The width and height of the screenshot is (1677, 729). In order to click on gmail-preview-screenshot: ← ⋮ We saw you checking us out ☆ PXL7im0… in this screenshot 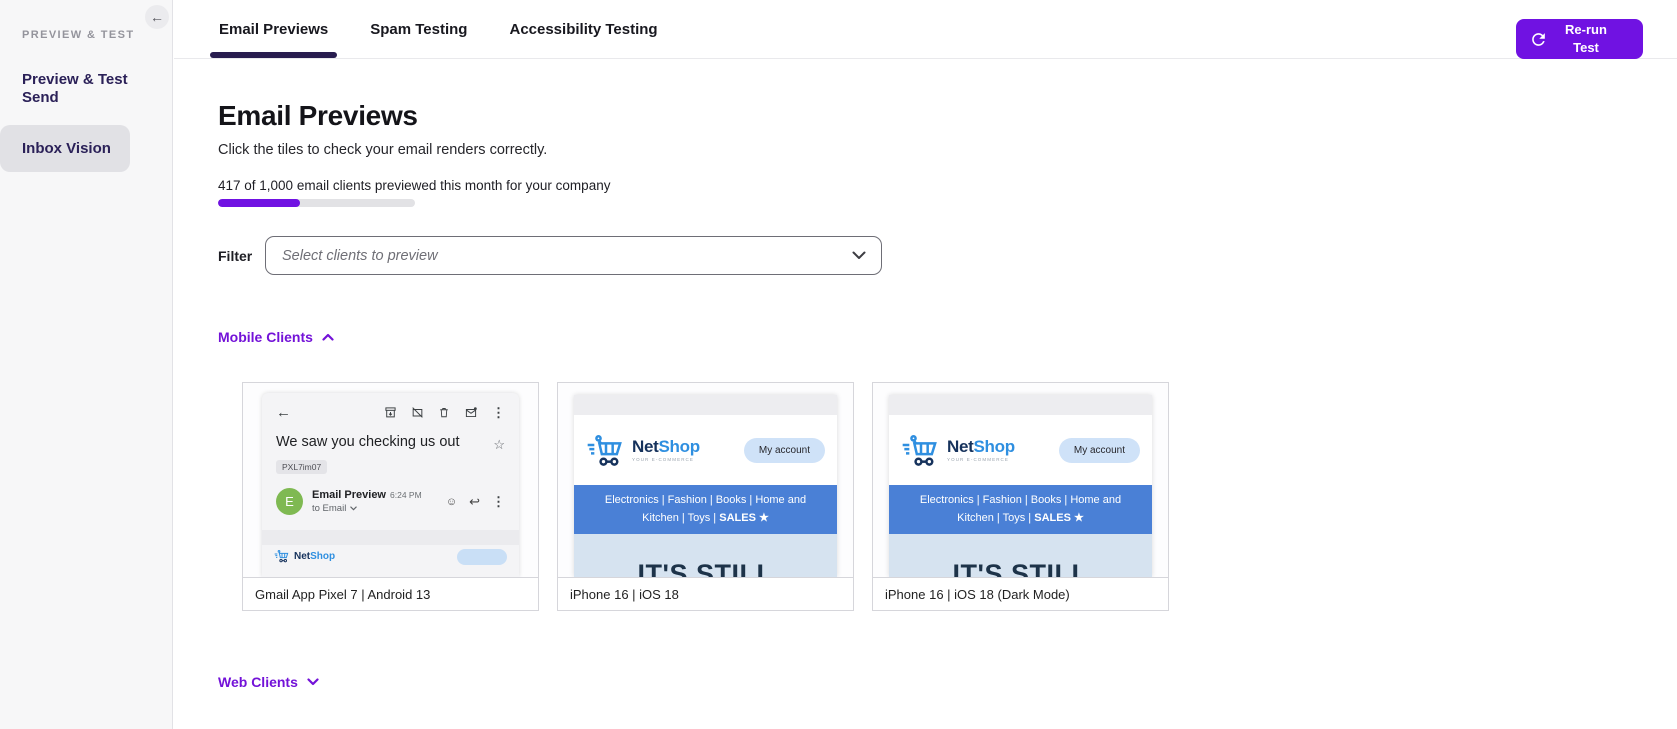, I will do `click(390, 480)`.